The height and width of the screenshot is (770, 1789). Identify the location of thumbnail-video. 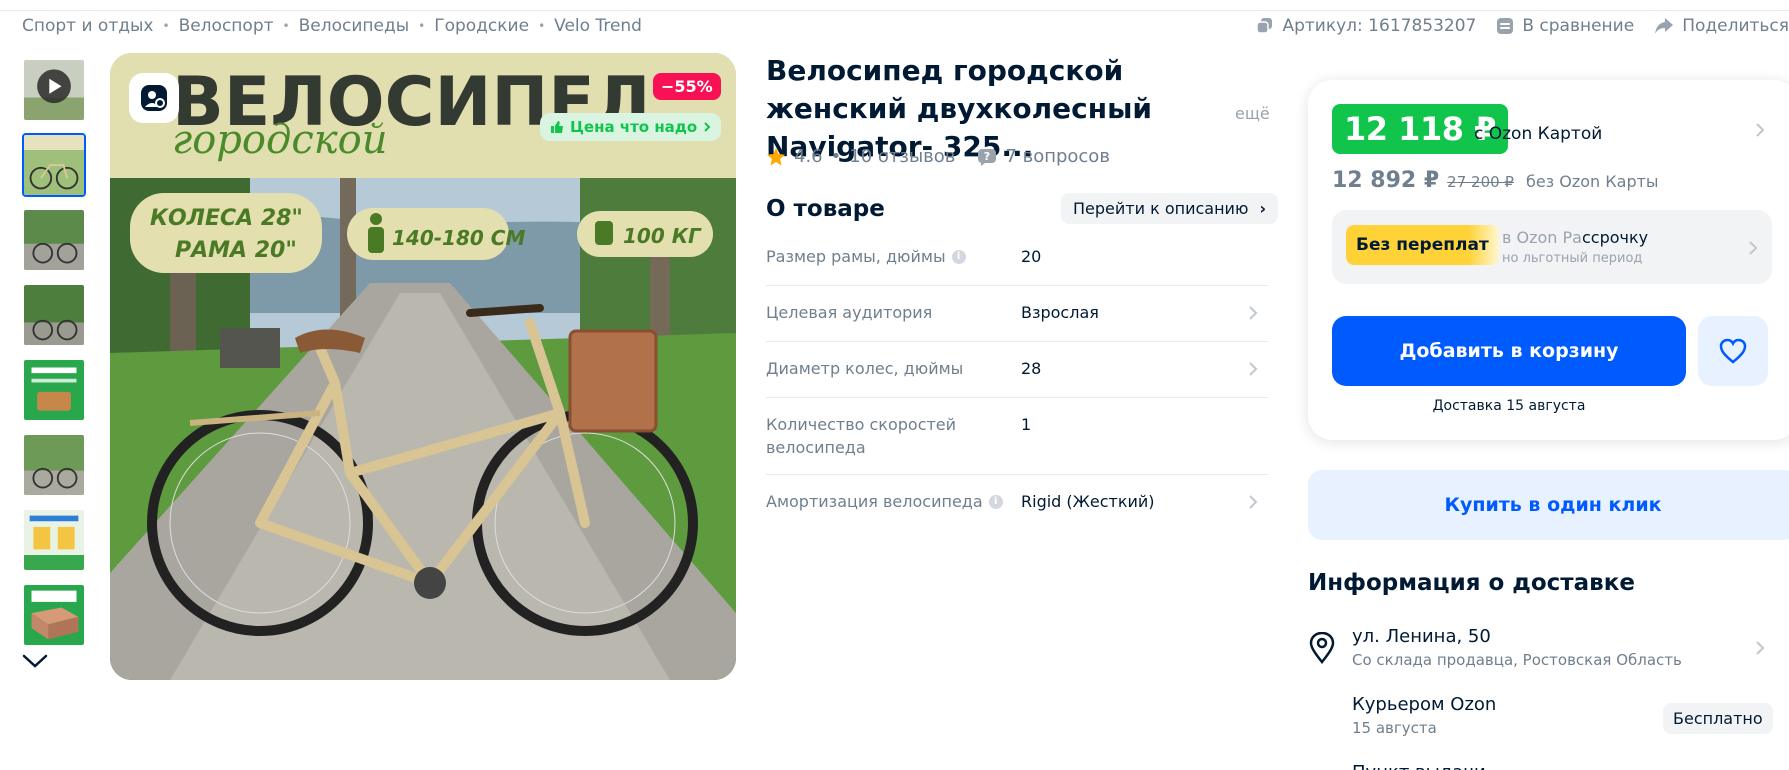
(54, 90).